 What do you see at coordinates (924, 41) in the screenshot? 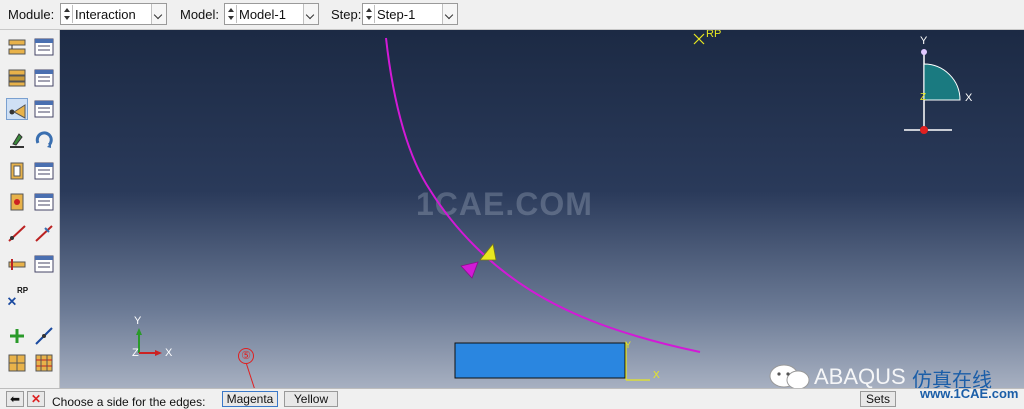
I see `corner-triad-y: Y` at bounding box center [924, 41].